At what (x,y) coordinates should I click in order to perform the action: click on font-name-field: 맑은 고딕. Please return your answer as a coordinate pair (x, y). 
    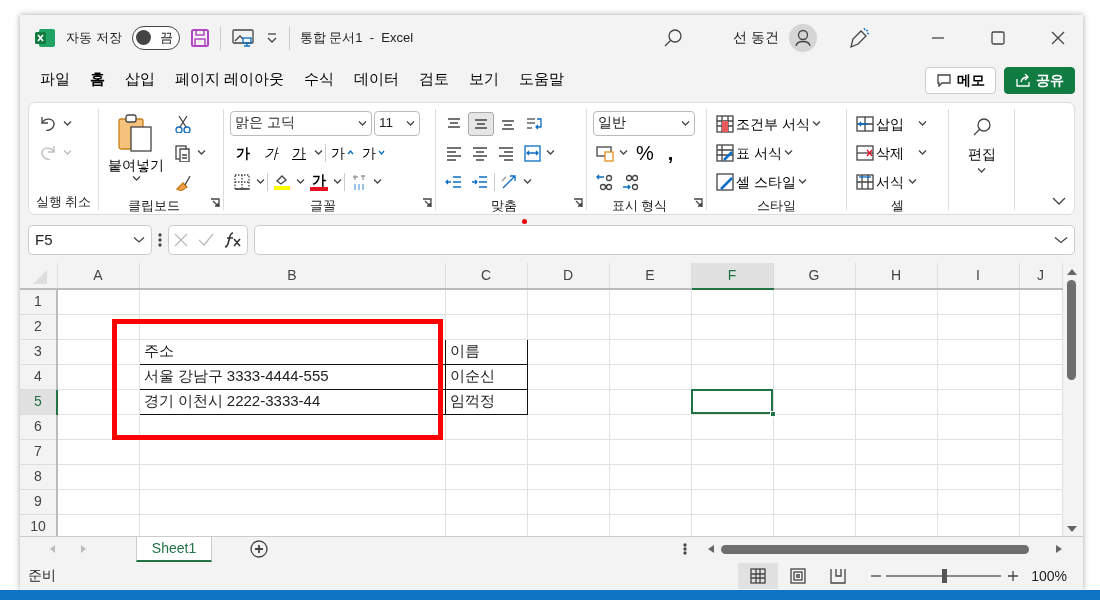
    Looking at the image, I should click on (301, 123).